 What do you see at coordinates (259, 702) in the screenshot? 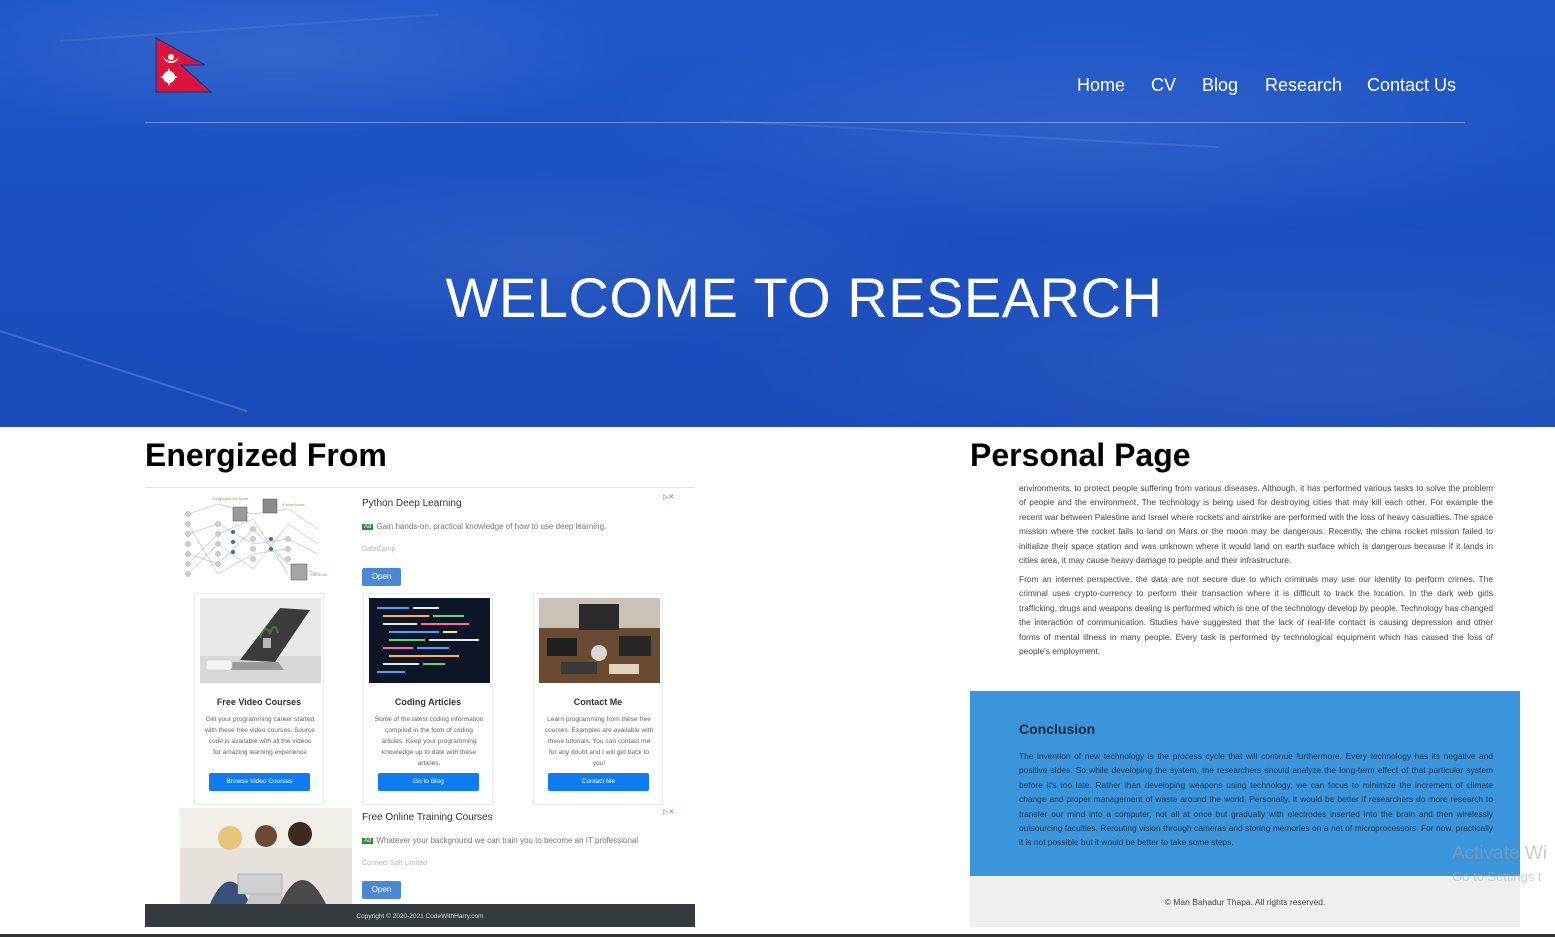
I see `card-title: Free Video Courses` at bounding box center [259, 702].